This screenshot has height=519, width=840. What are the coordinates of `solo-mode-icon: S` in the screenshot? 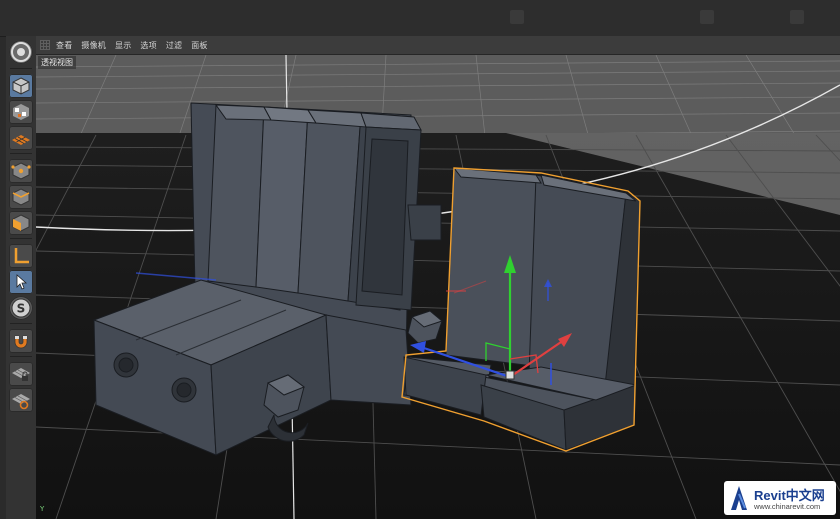 It's located at (21, 308).